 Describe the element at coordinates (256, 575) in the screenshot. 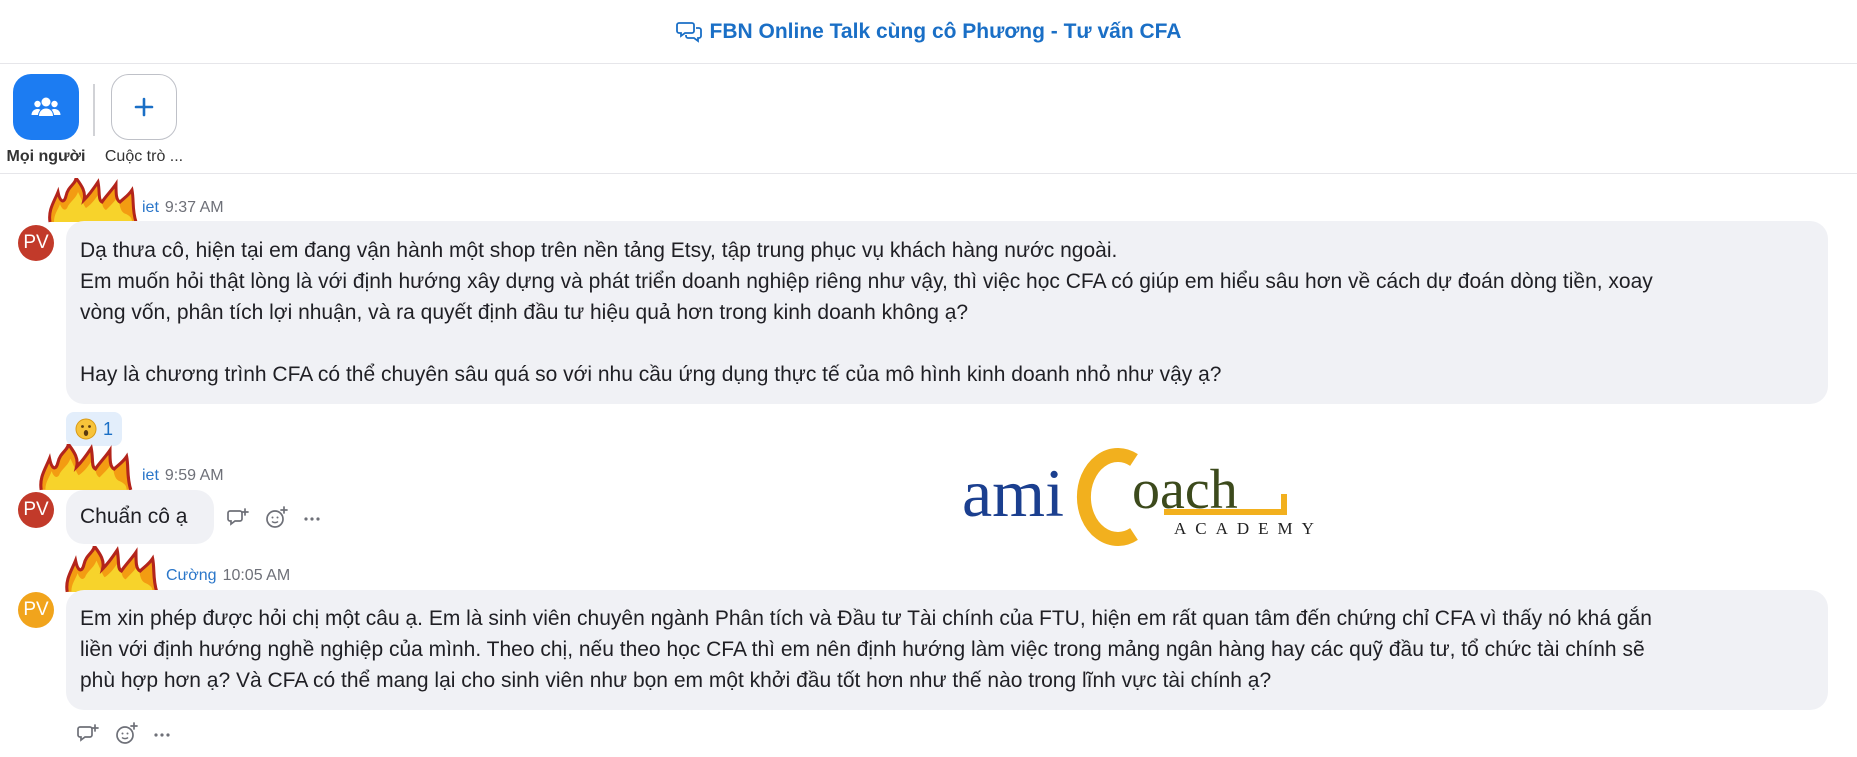

I see `message-time: 10:05 AM` at that location.